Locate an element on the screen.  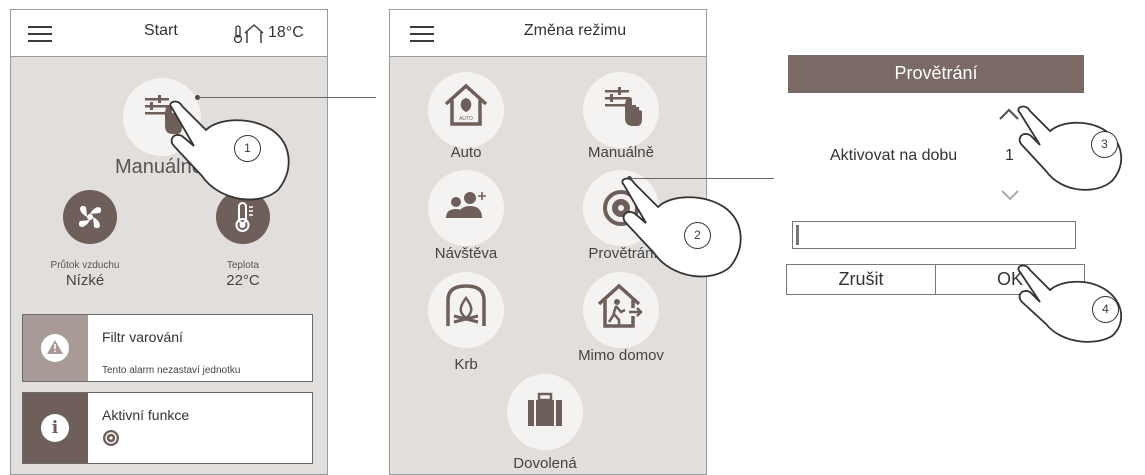
temperature-label: Teplota is located at coordinates (243, 265).